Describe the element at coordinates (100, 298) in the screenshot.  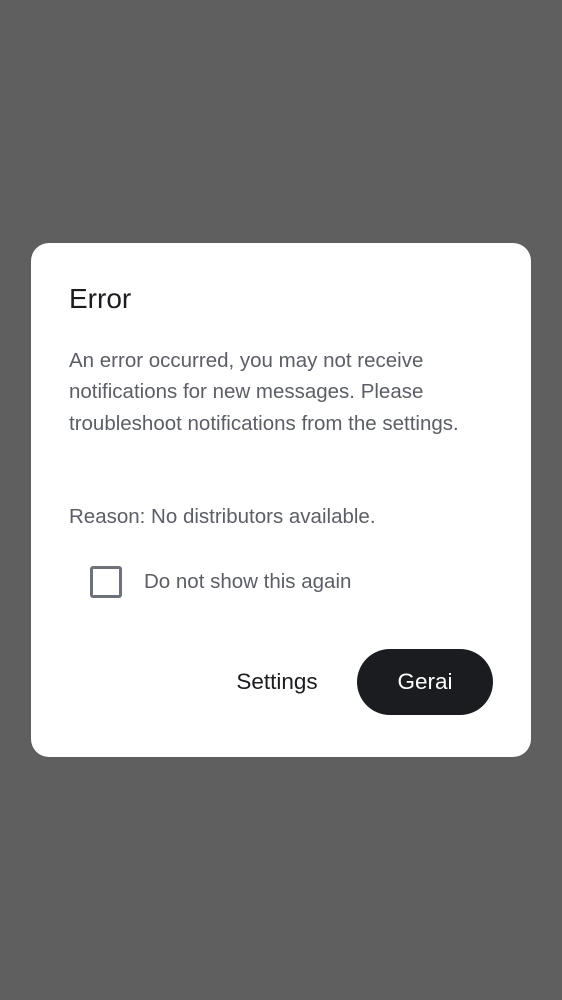
I see `dialog-title: Error` at that location.